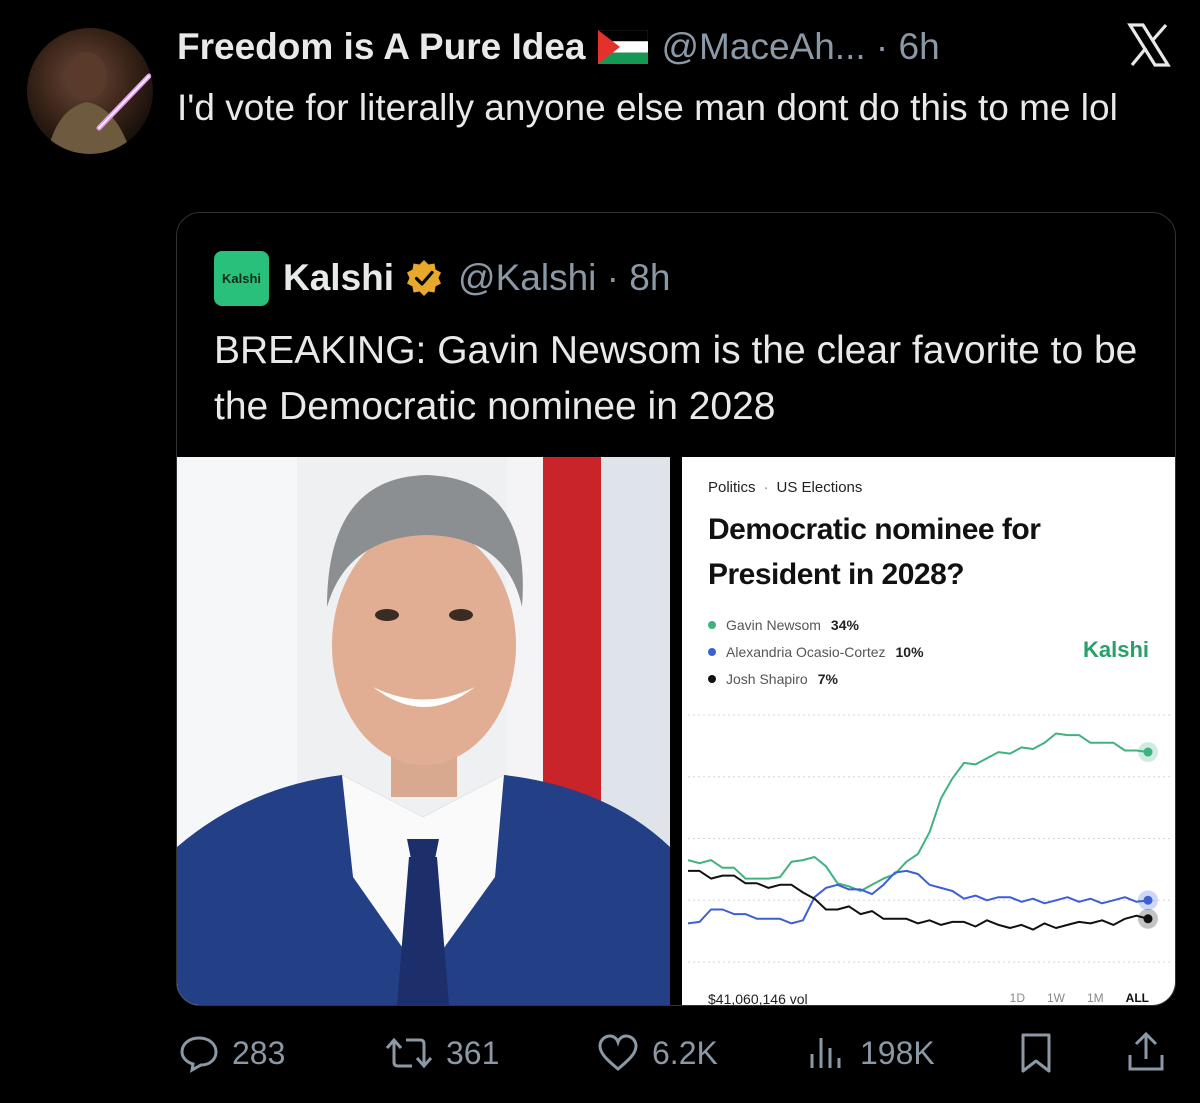  What do you see at coordinates (199, 1054) in the screenshot?
I see `reply-icon` at bounding box center [199, 1054].